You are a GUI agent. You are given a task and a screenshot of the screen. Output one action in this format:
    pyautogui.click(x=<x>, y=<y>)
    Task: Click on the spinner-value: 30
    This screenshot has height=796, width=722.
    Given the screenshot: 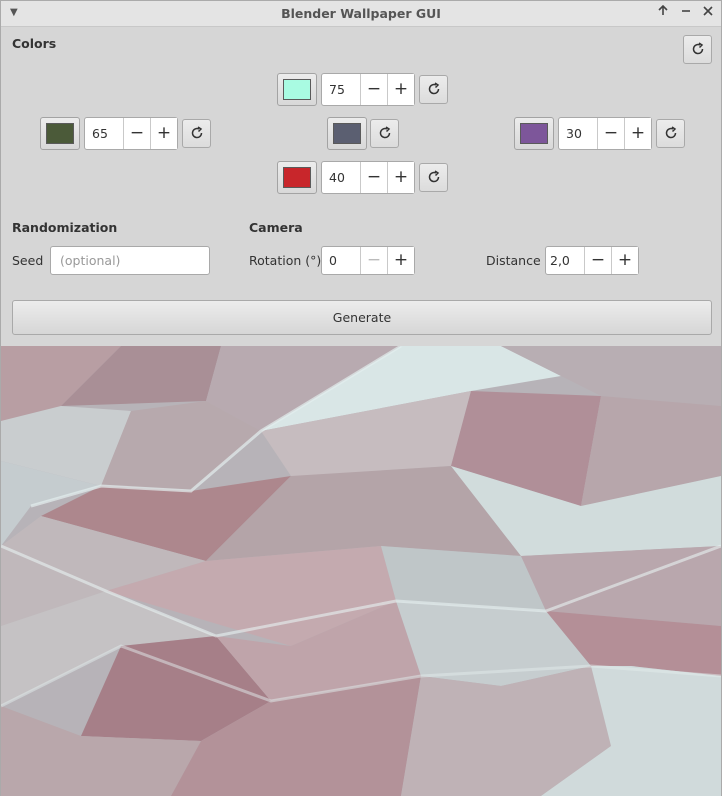 What is the action you would take?
    pyautogui.click(x=574, y=133)
    